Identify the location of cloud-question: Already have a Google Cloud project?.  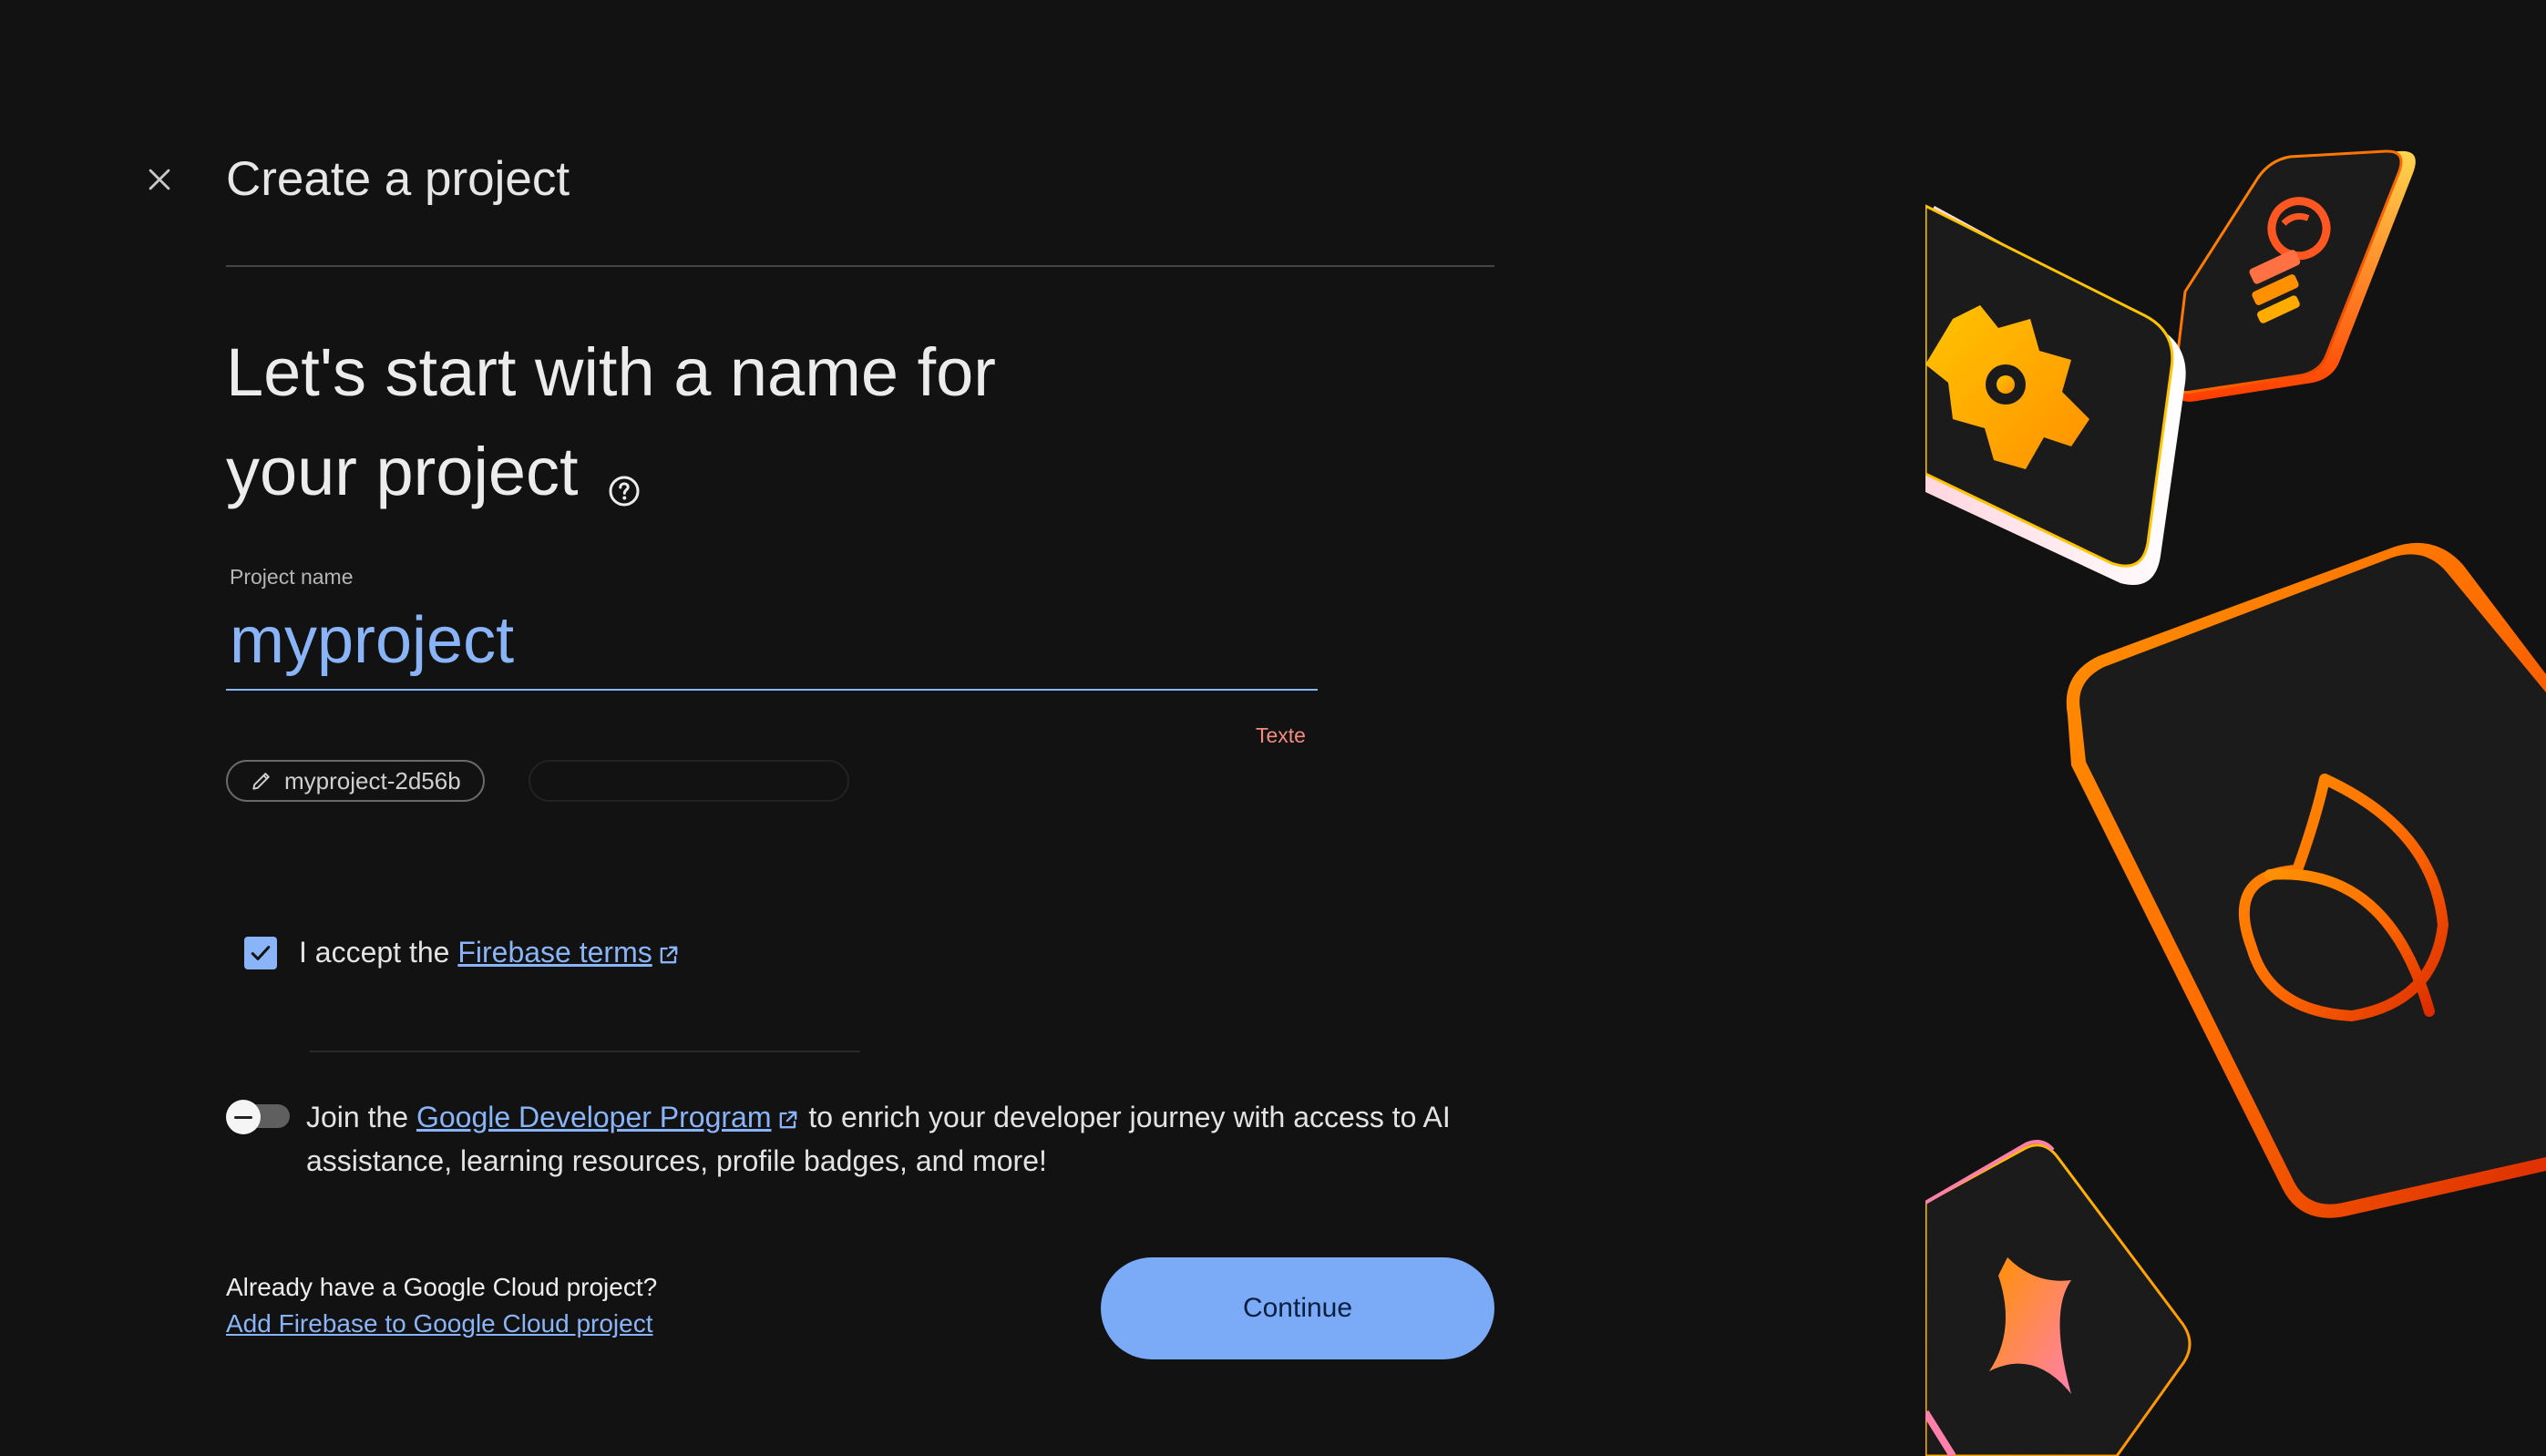
(442, 1287).